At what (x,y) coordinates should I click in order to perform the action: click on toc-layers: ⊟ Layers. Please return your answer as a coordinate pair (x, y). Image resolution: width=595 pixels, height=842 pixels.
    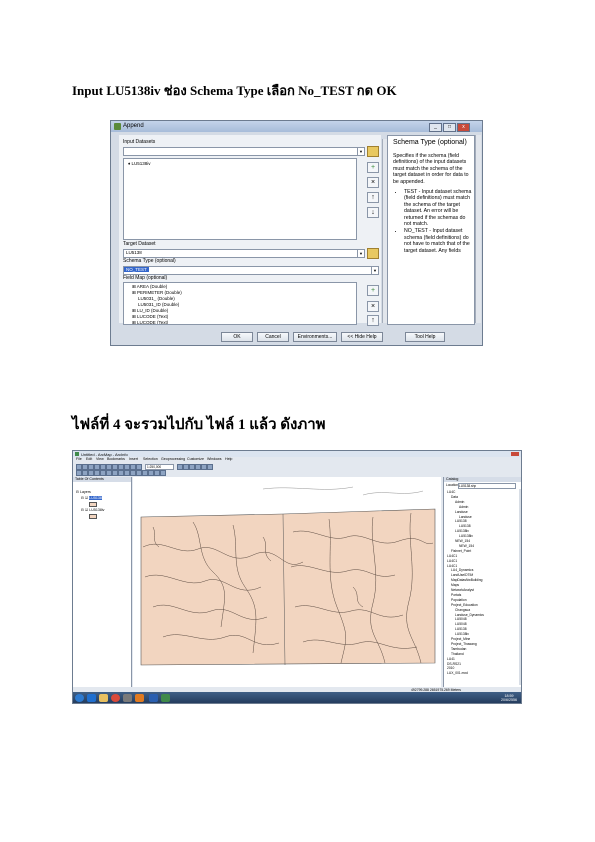
    Looking at the image, I should click on (83, 492).